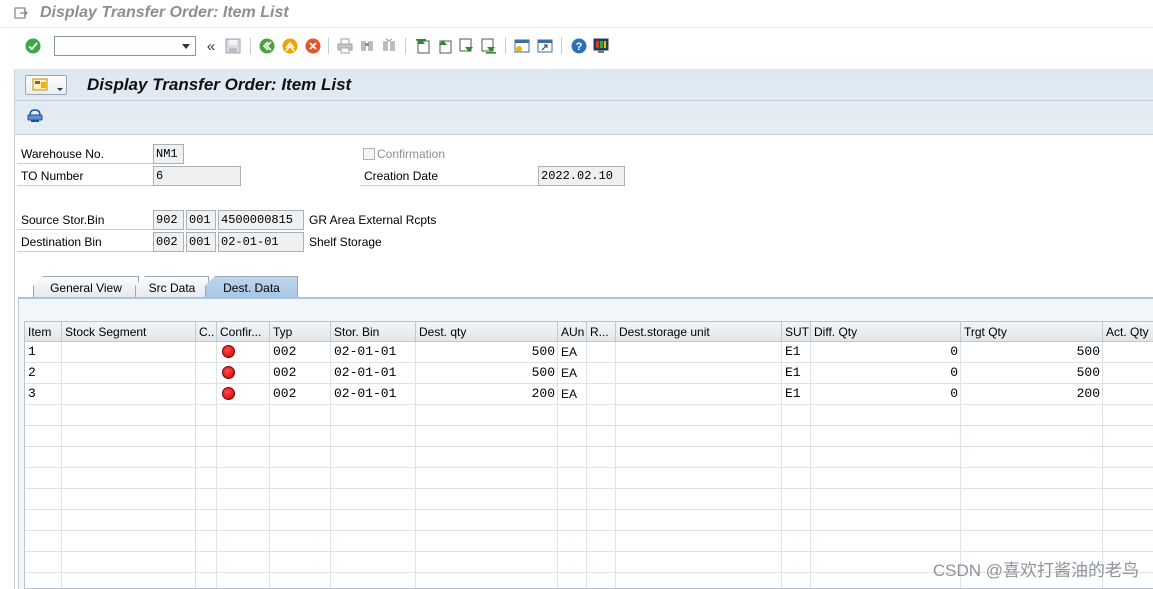 This screenshot has width=1153, height=589. What do you see at coordinates (201, 242) in the screenshot?
I see `destination-section-field: 001` at bounding box center [201, 242].